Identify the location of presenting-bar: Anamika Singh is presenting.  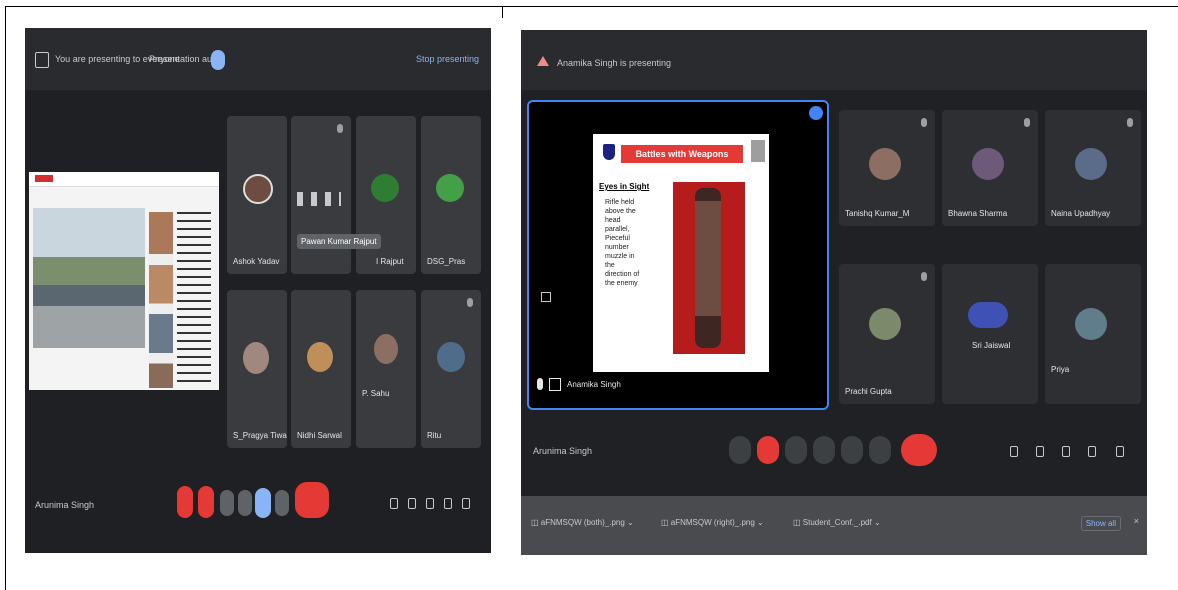
(834, 60).